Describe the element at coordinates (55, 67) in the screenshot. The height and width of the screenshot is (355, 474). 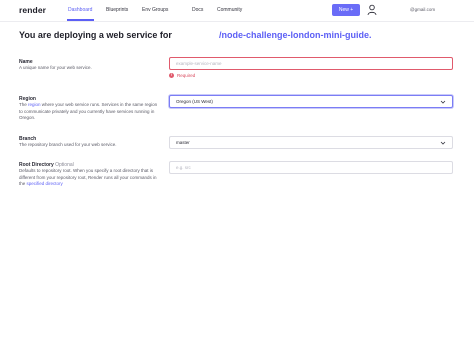
I see `name-description: A unique name for your web service.` at that location.